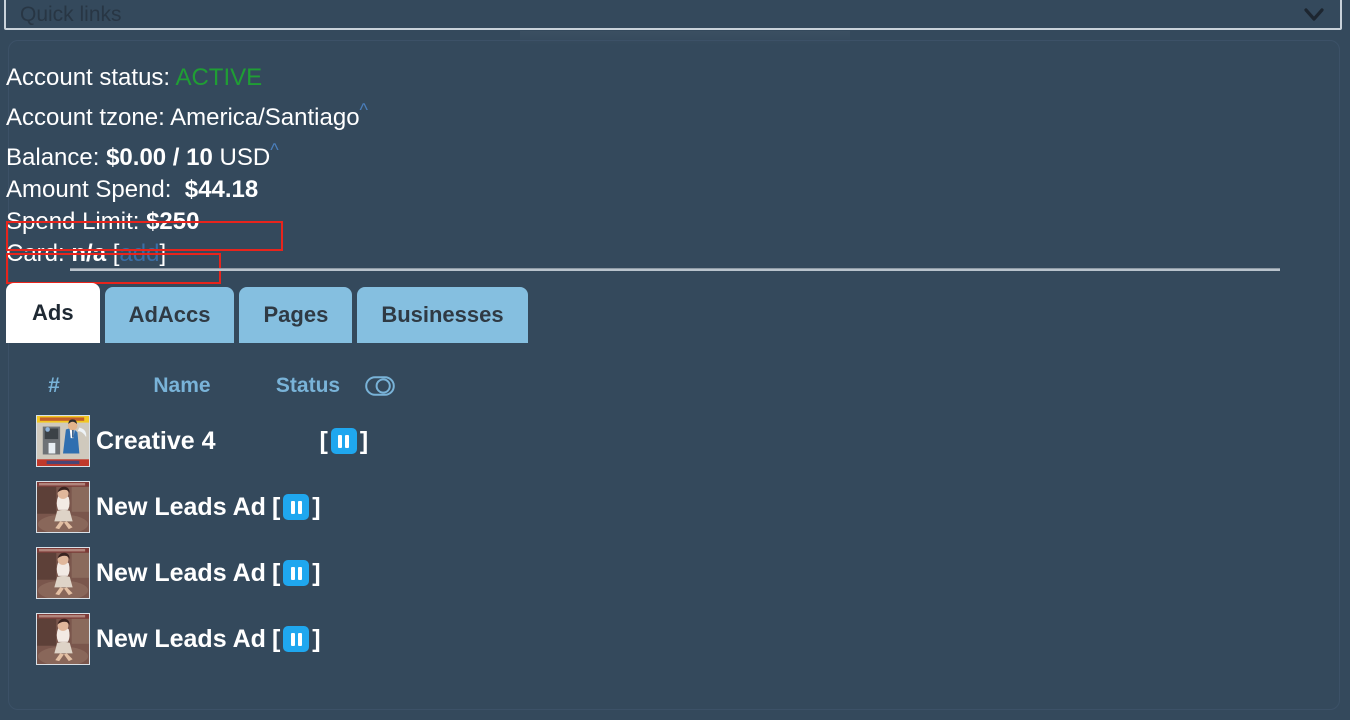 This screenshot has width=1350, height=720. What do you see at coordinates (442, 315) in the screenshot?
I see `tab-businesses: Businesses` at bounding box center [442, 315].